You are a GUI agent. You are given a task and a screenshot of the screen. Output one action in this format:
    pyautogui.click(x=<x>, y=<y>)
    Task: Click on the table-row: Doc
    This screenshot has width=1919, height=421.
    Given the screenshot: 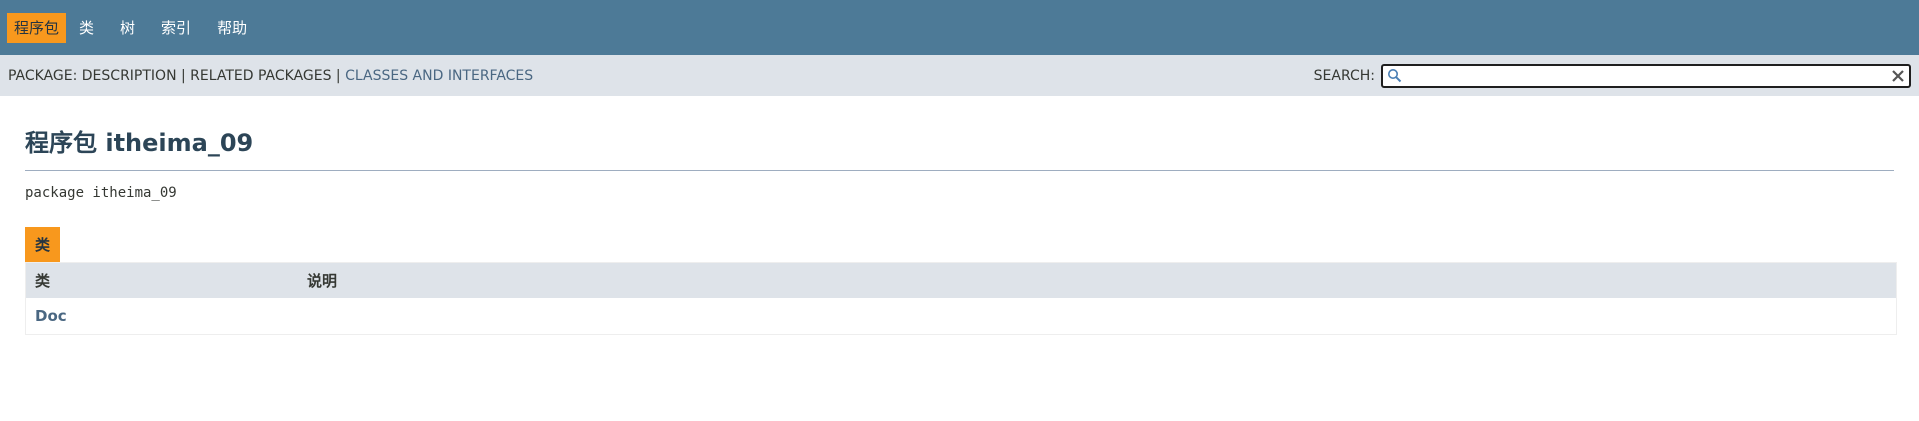 What is the action you would take?
    pyautogui.click(x=961, y=316)
    